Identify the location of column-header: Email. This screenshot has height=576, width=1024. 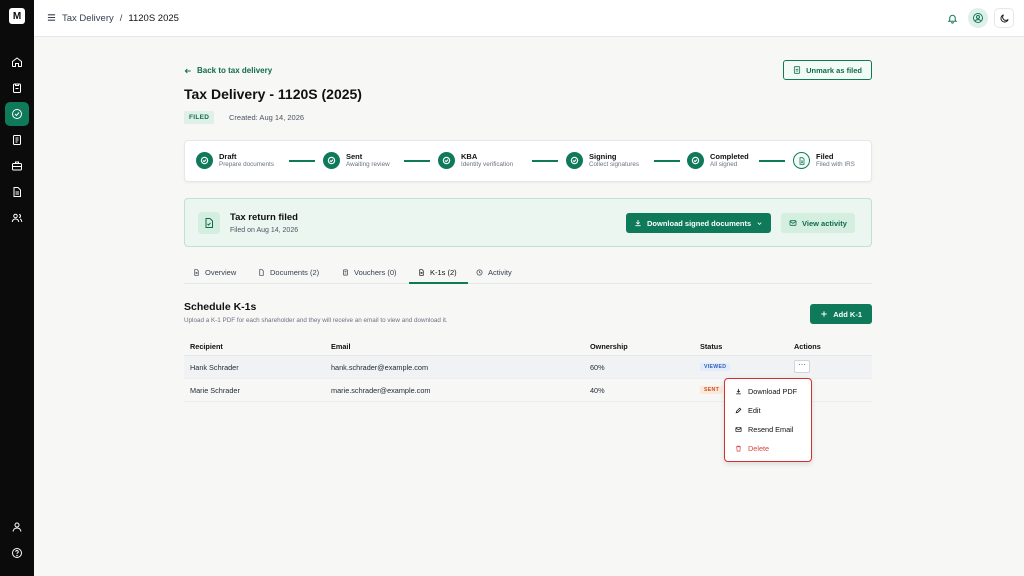
(341, 346).